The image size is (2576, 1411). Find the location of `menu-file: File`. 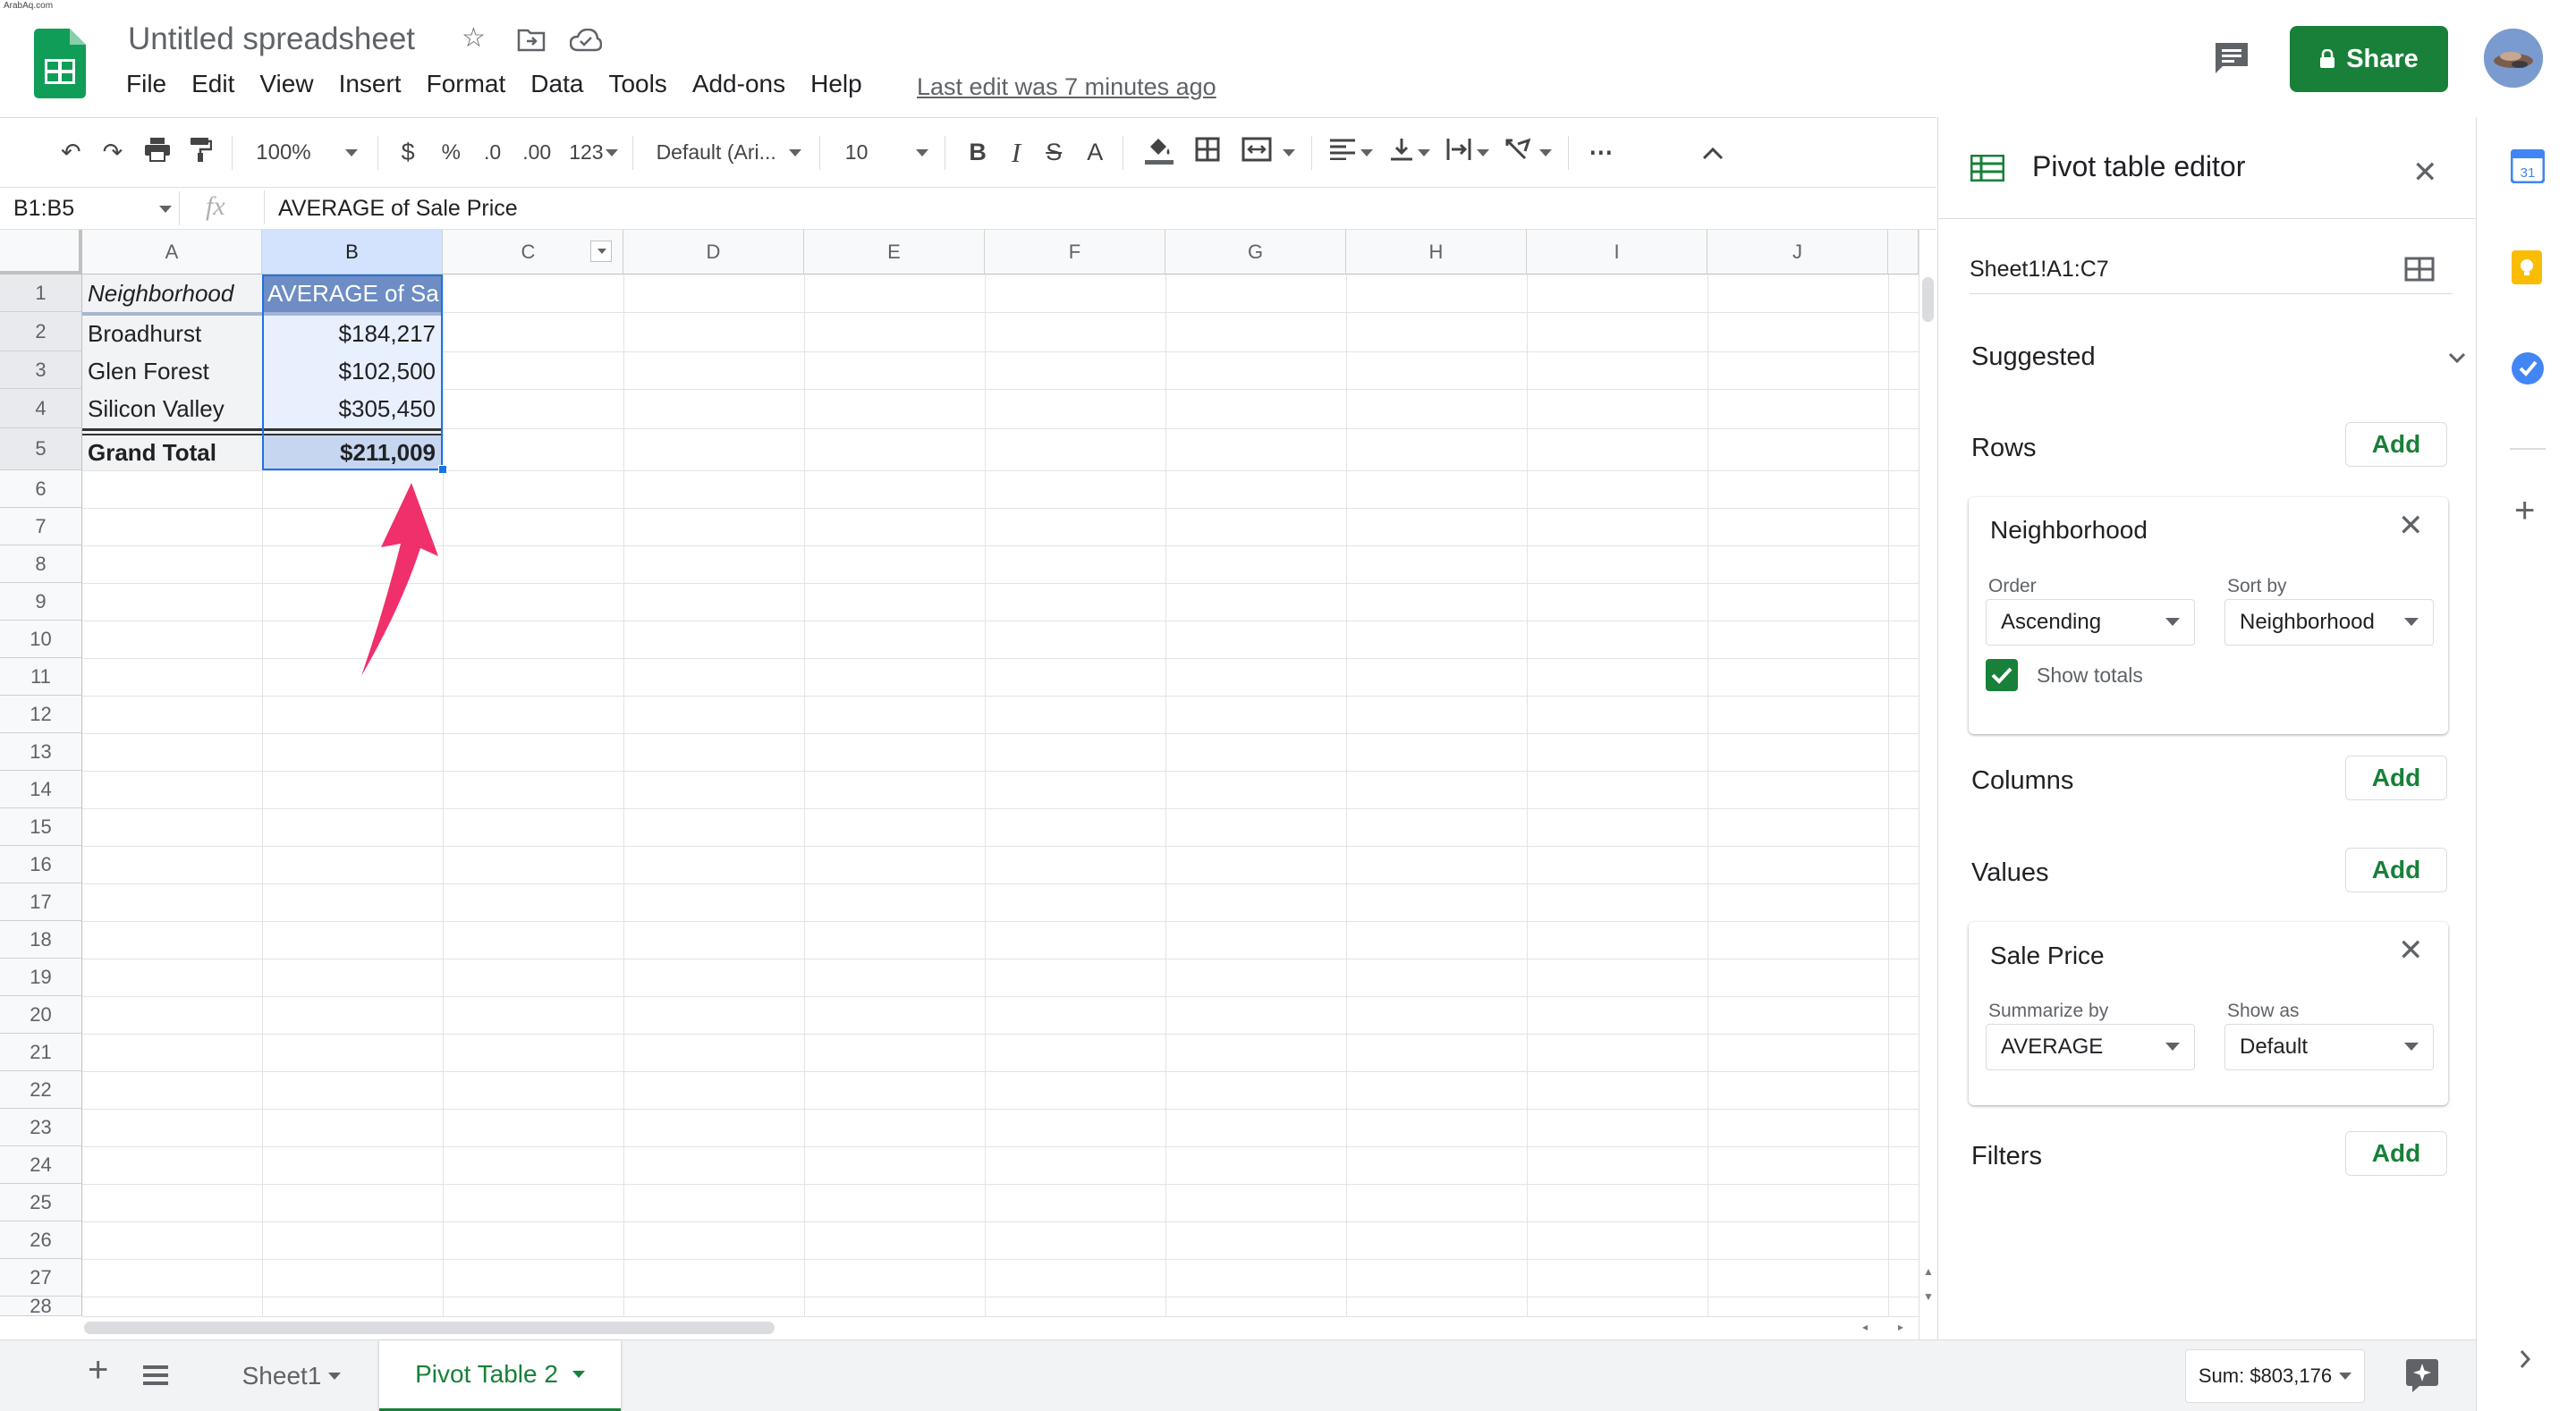

menu-file: File is located at coordinates (146, 84).